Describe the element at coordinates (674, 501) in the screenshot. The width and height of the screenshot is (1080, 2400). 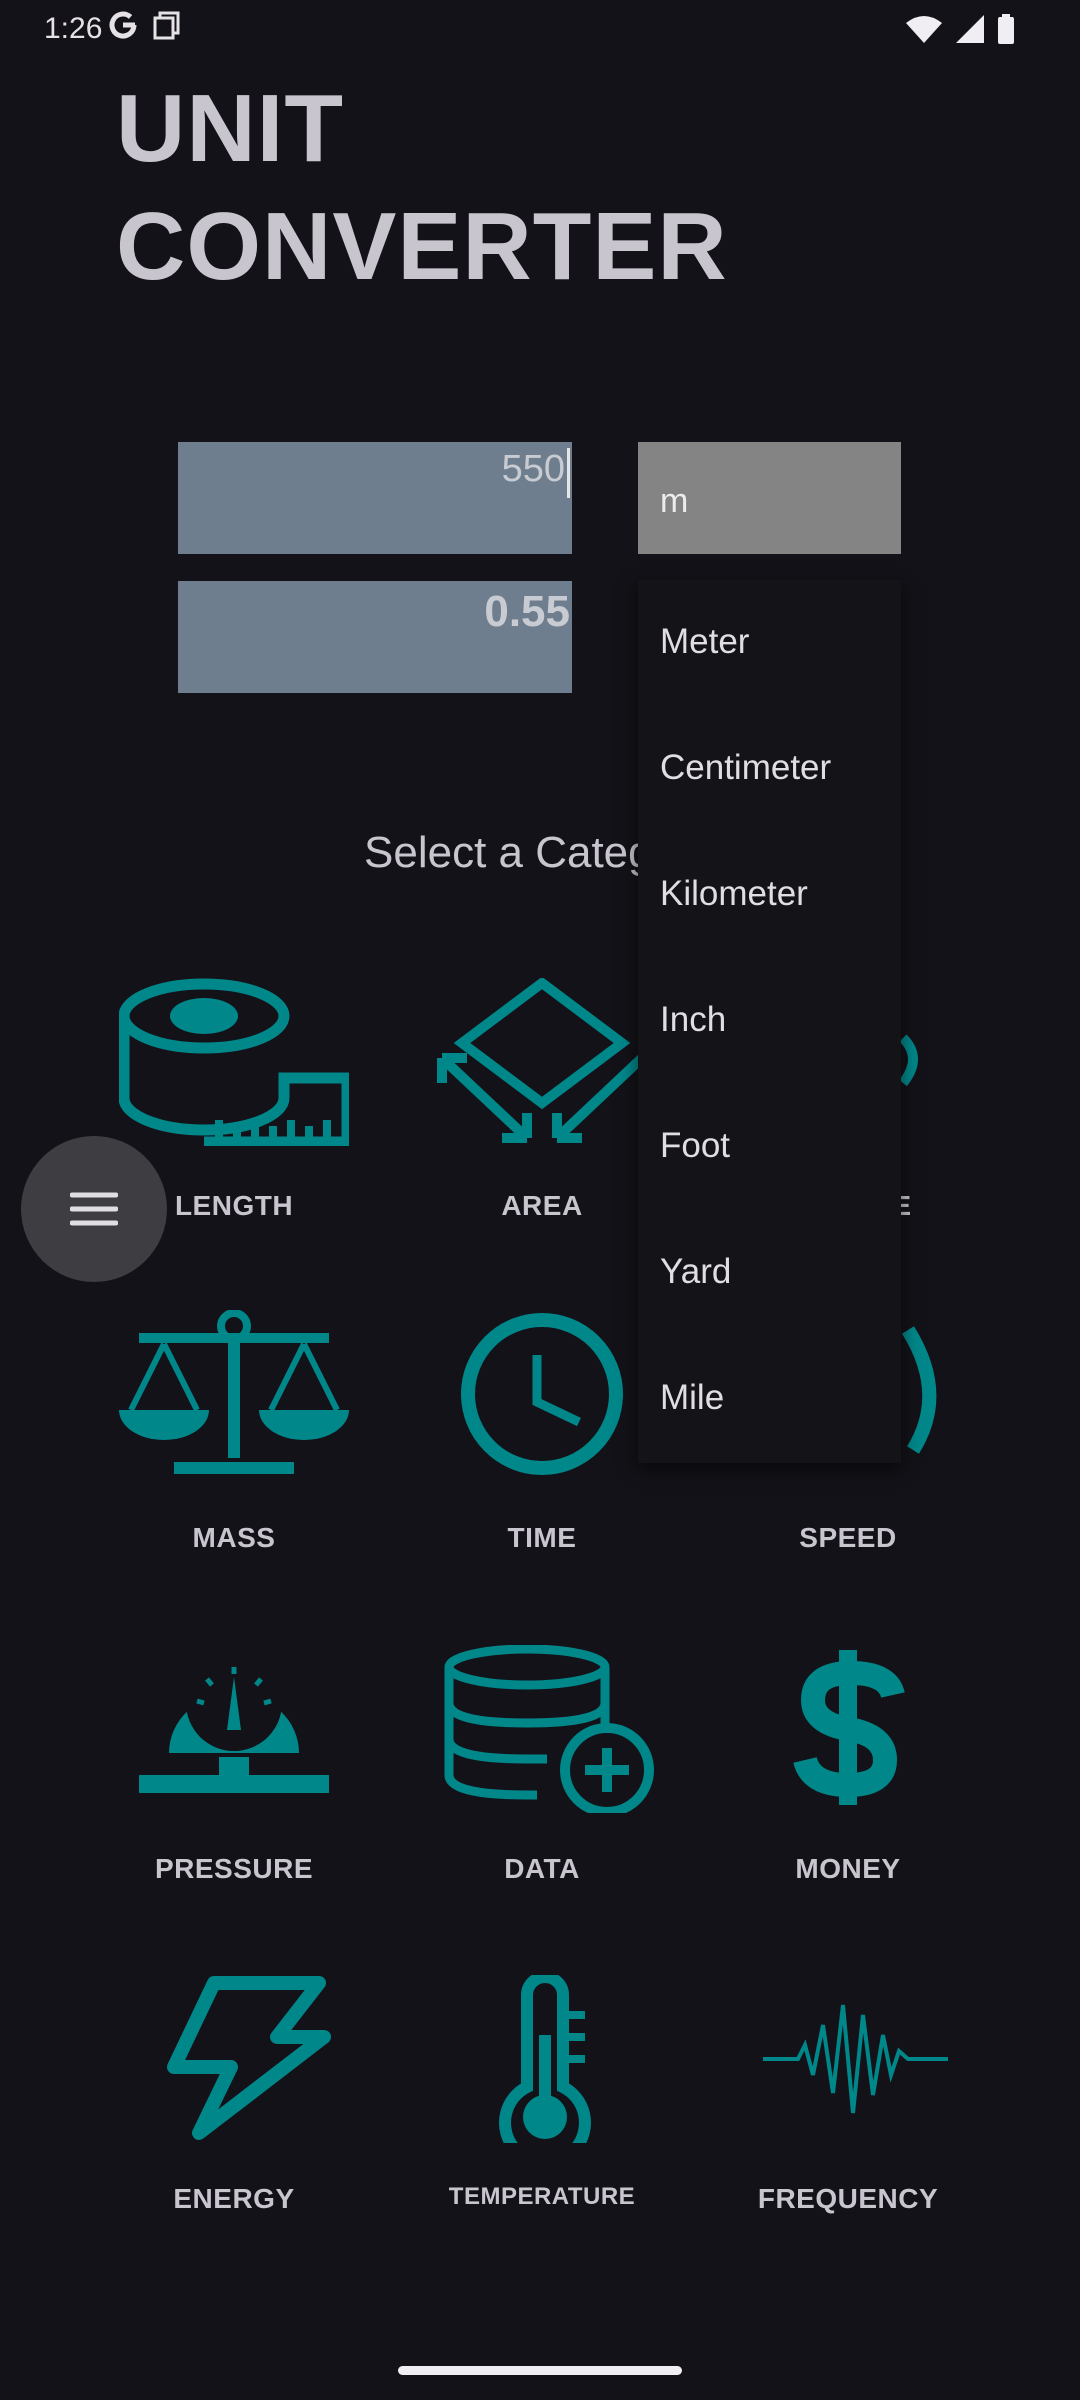
I see `unit-select-value: m` at that location.